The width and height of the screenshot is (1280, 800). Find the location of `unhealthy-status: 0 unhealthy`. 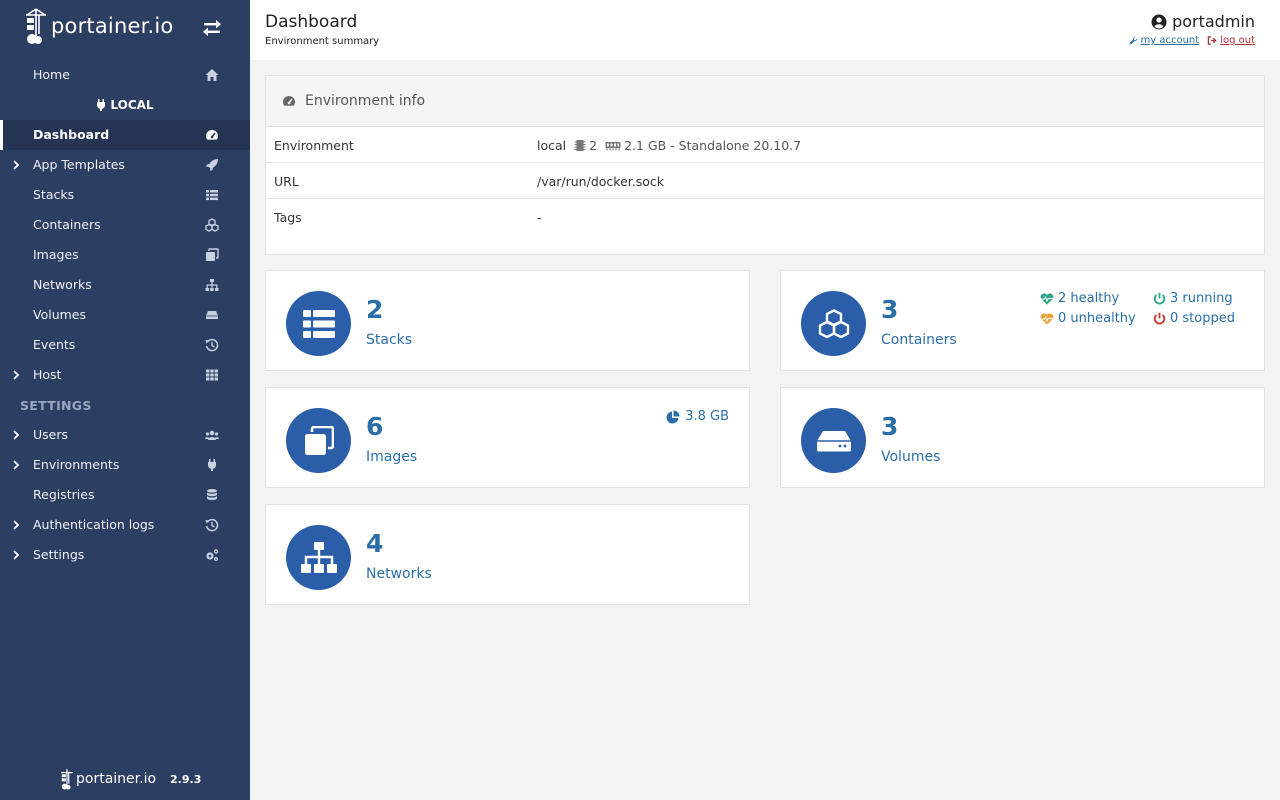

unhealthy-status: 0 unhealthy is located at coordinates (1088, 318).